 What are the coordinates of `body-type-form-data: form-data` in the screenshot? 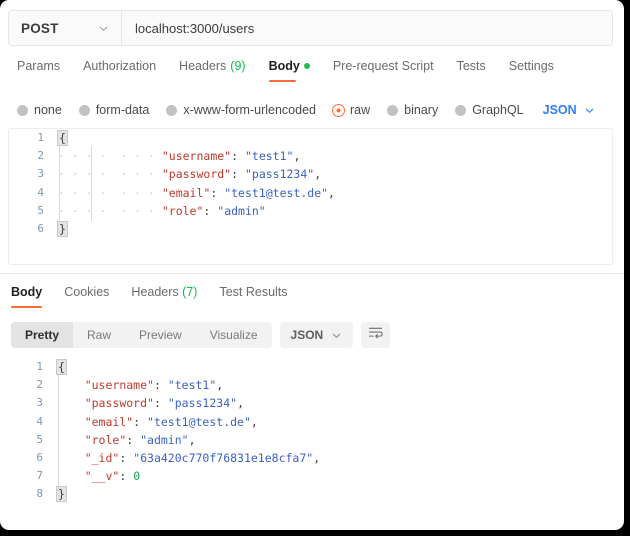 It's located at (114, 110).